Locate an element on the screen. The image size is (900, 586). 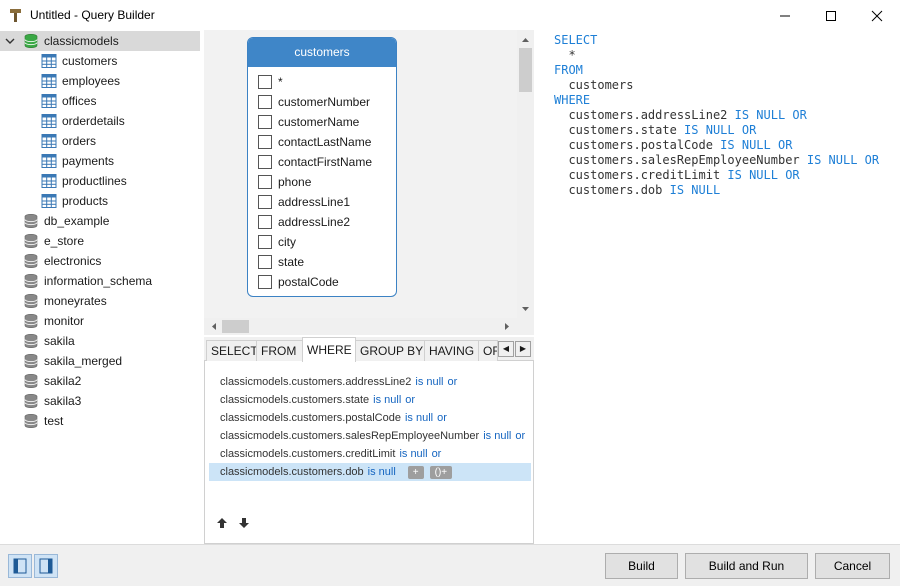
tree-db-item: monitor is located at coordinates (100, 321).